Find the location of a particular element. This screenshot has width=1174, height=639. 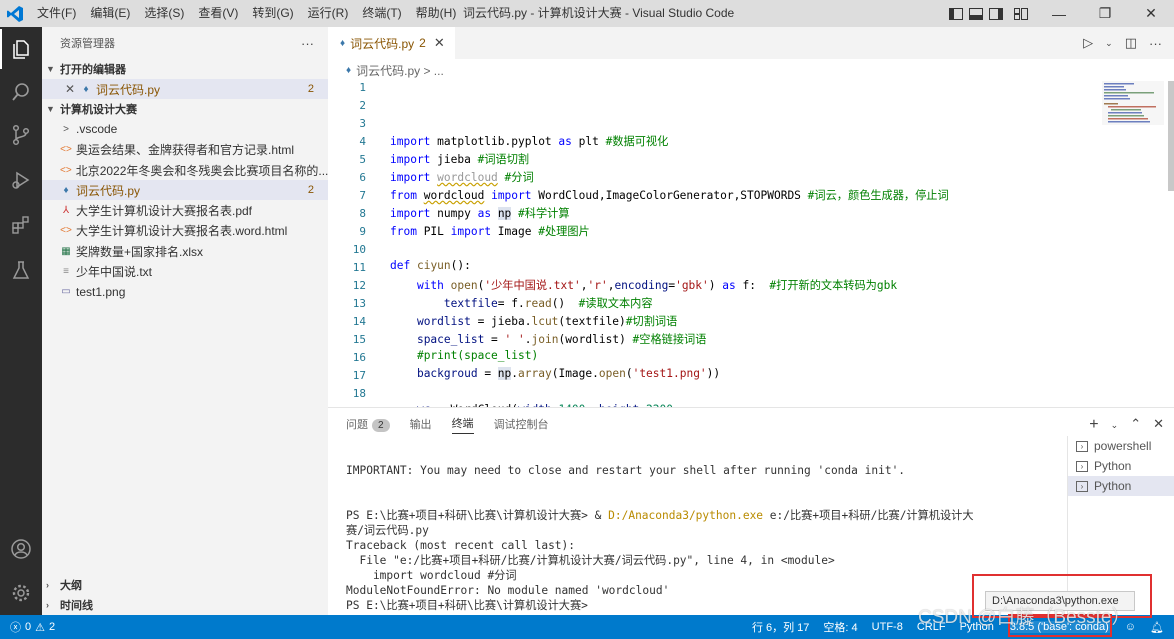

run-dropdown-icon: ⌄ is located at coordinates (1109, 43).